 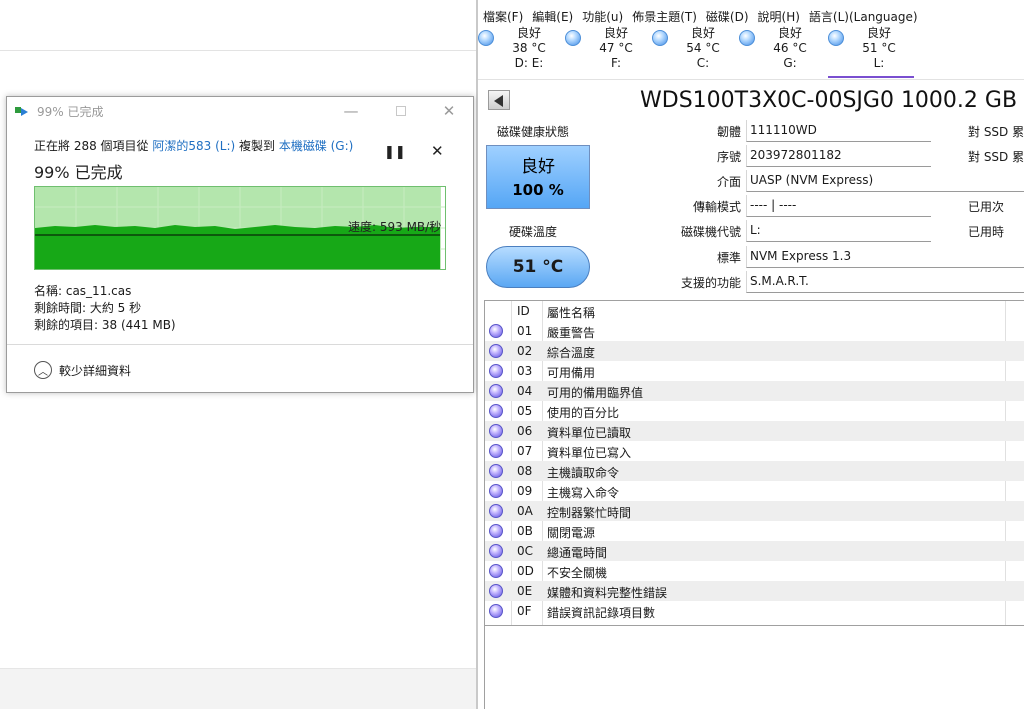 What do you see at coordinates (716, 207) in the screenshot?
I see `prop-key: 傳輸模式` at bounding box center [716, 207].